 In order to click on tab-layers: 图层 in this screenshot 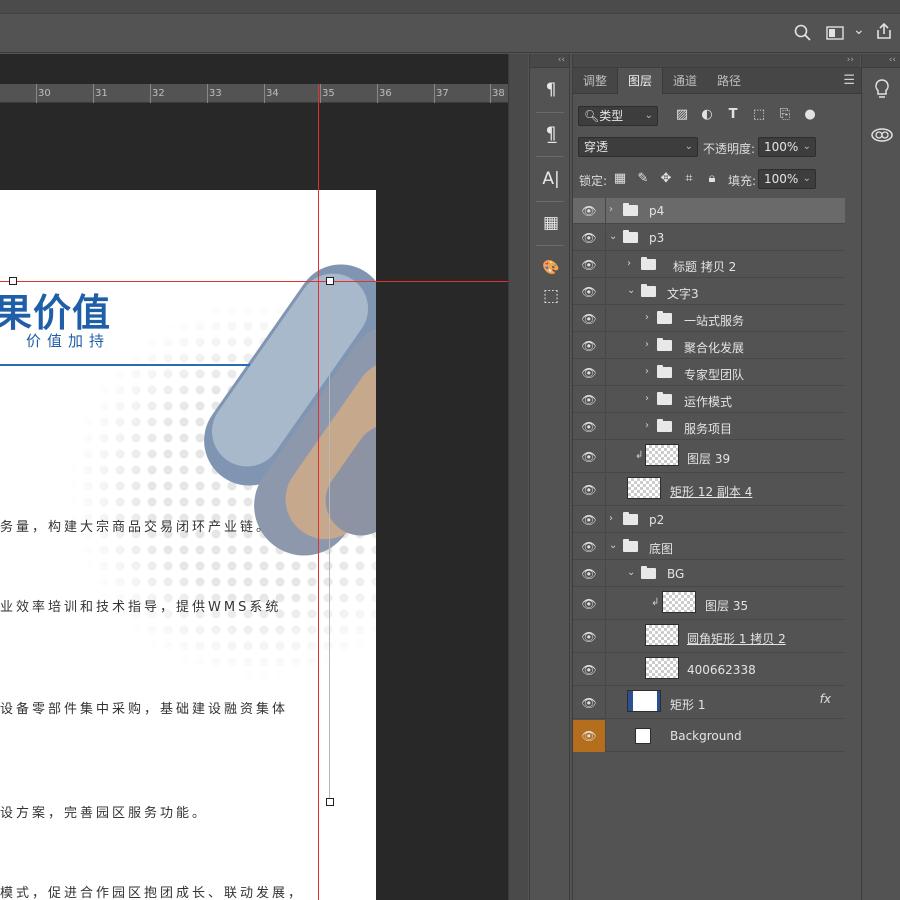, I will do `click(640, 81)`.